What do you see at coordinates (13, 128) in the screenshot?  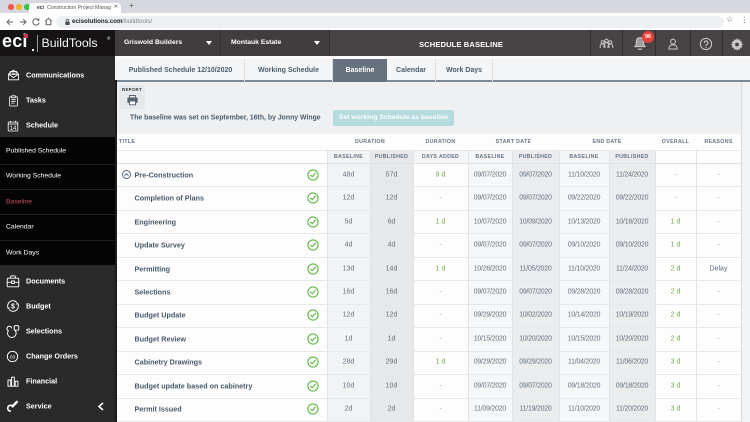 I see `svg-text: 14` at bounding box center [13, 128].